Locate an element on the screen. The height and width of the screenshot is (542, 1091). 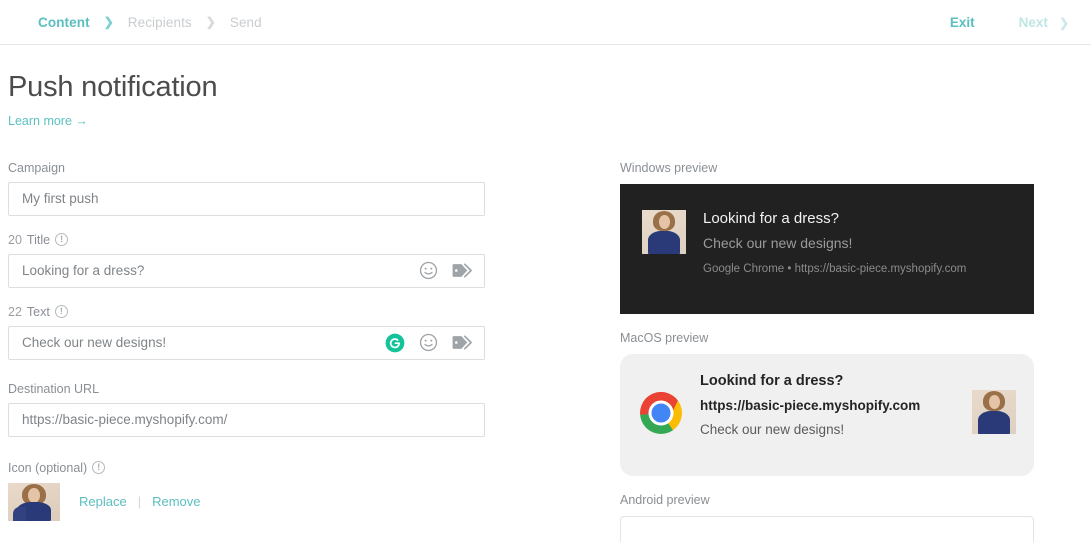
macos-preview-thumbnail is located at coordinates (994, 411).